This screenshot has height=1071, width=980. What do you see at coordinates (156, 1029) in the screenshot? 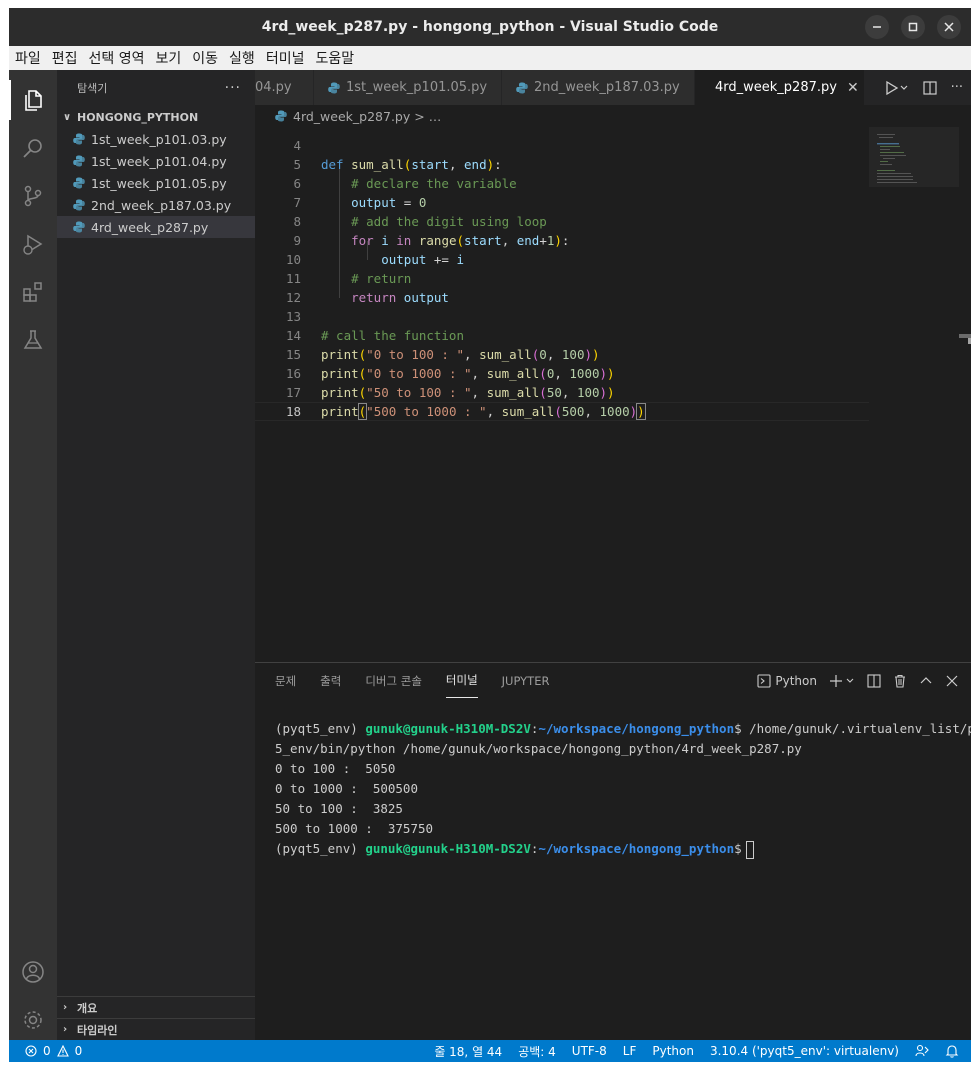
I see `timeline-section: › 타임라인` at bounding box center [156, 1029].